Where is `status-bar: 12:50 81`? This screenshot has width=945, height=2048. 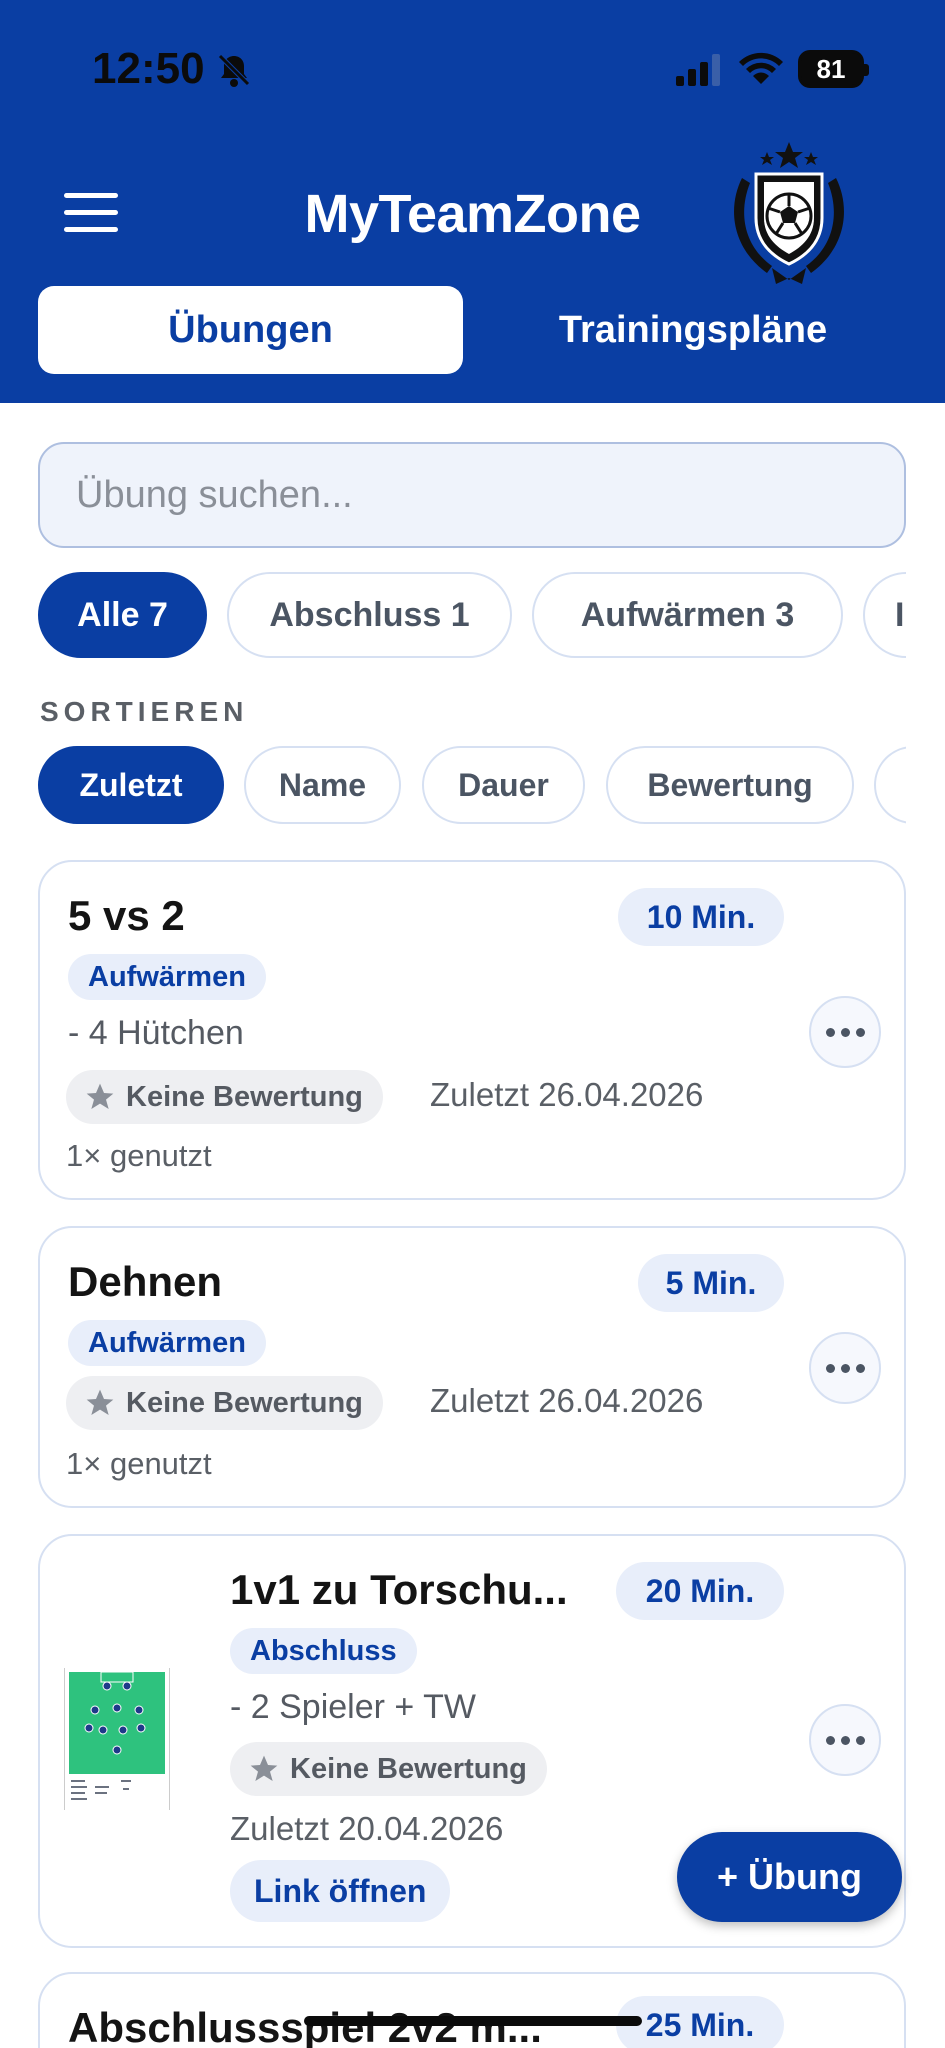 status-bar: 12:50 81 is located at coordinates (472, 70).